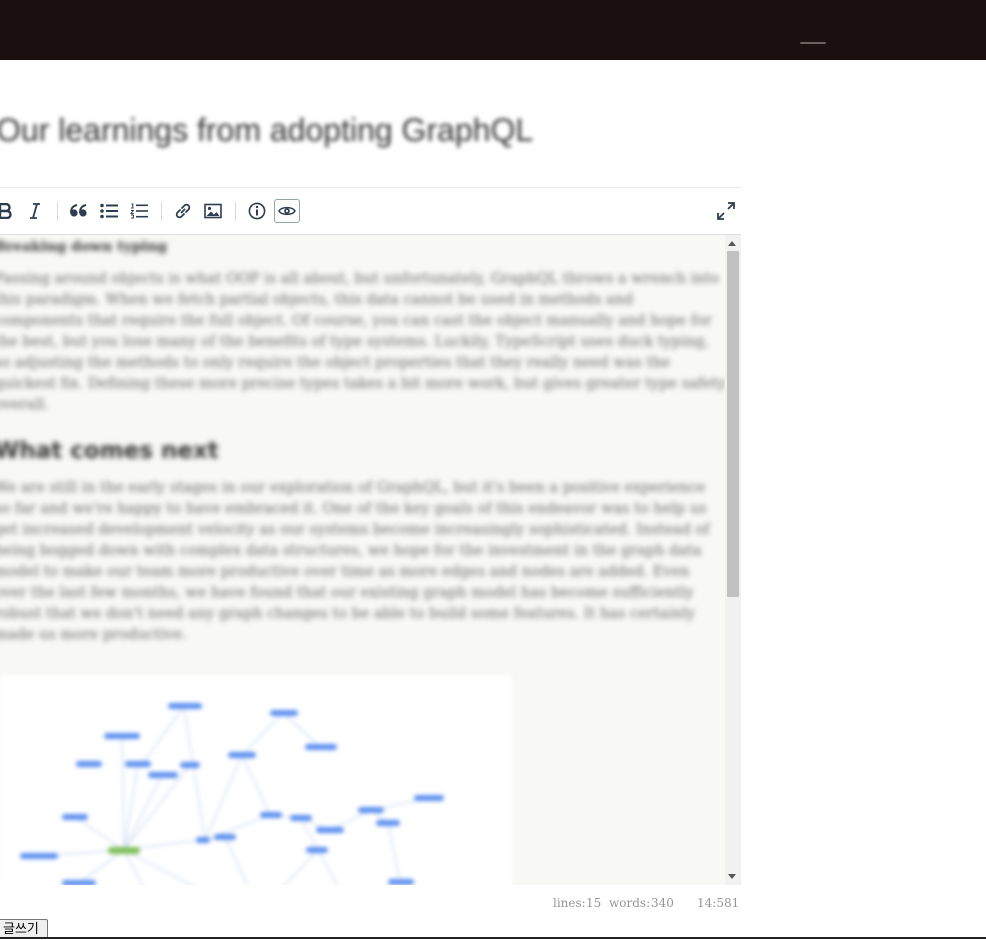 The image size is (986, 940). I want to click on write-post-button: 글쓰기, so click(24, 929).